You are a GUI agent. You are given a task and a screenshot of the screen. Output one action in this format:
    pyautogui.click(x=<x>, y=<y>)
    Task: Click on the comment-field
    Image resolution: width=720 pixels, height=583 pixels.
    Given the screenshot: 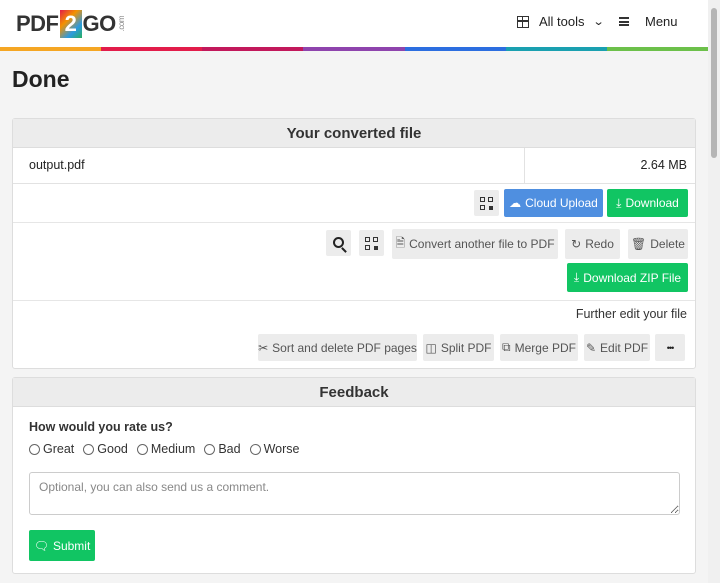 What is the action you would take?
    pyautogui.click(x=354, y=493)
    